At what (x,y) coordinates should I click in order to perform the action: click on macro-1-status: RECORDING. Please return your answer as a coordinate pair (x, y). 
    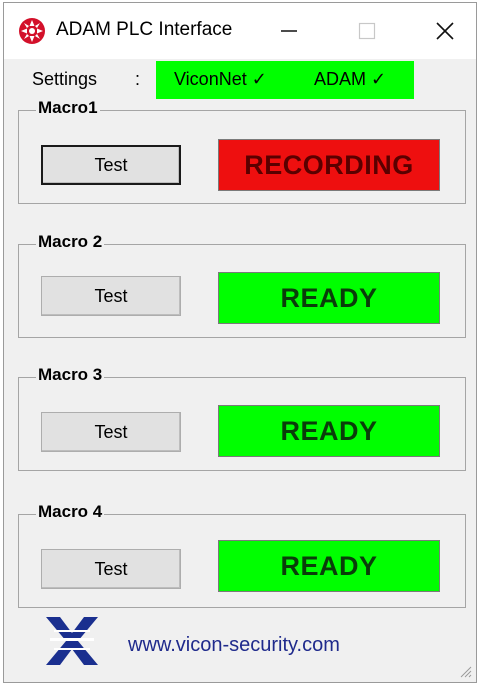
    Looking at the image, I should click on (329, 165).